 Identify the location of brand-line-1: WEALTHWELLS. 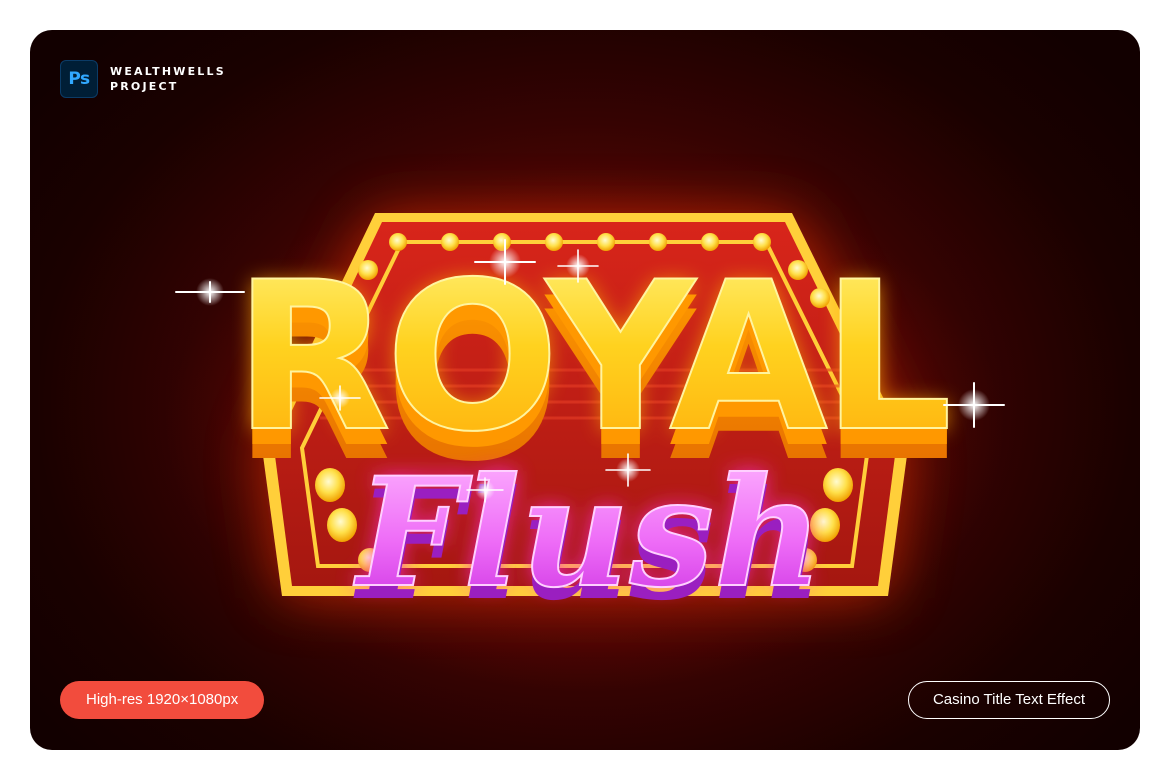
(168, 71).